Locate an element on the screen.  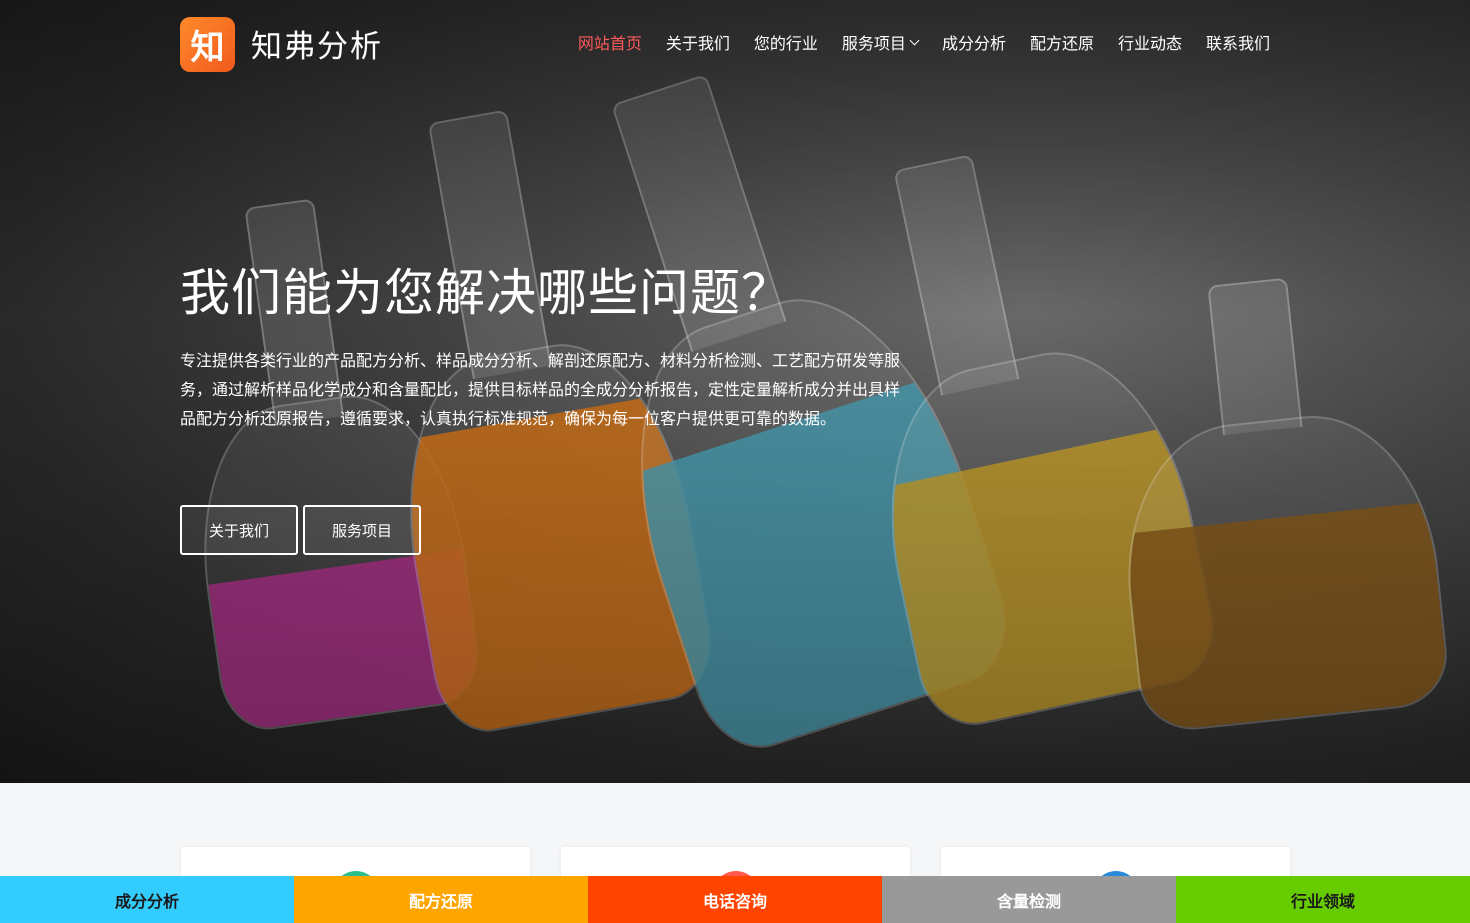
bottom-quick-bar: 成分分析 配方还原 电话咨询 含量检测 行业领域 is located at coordinates (735, 899).